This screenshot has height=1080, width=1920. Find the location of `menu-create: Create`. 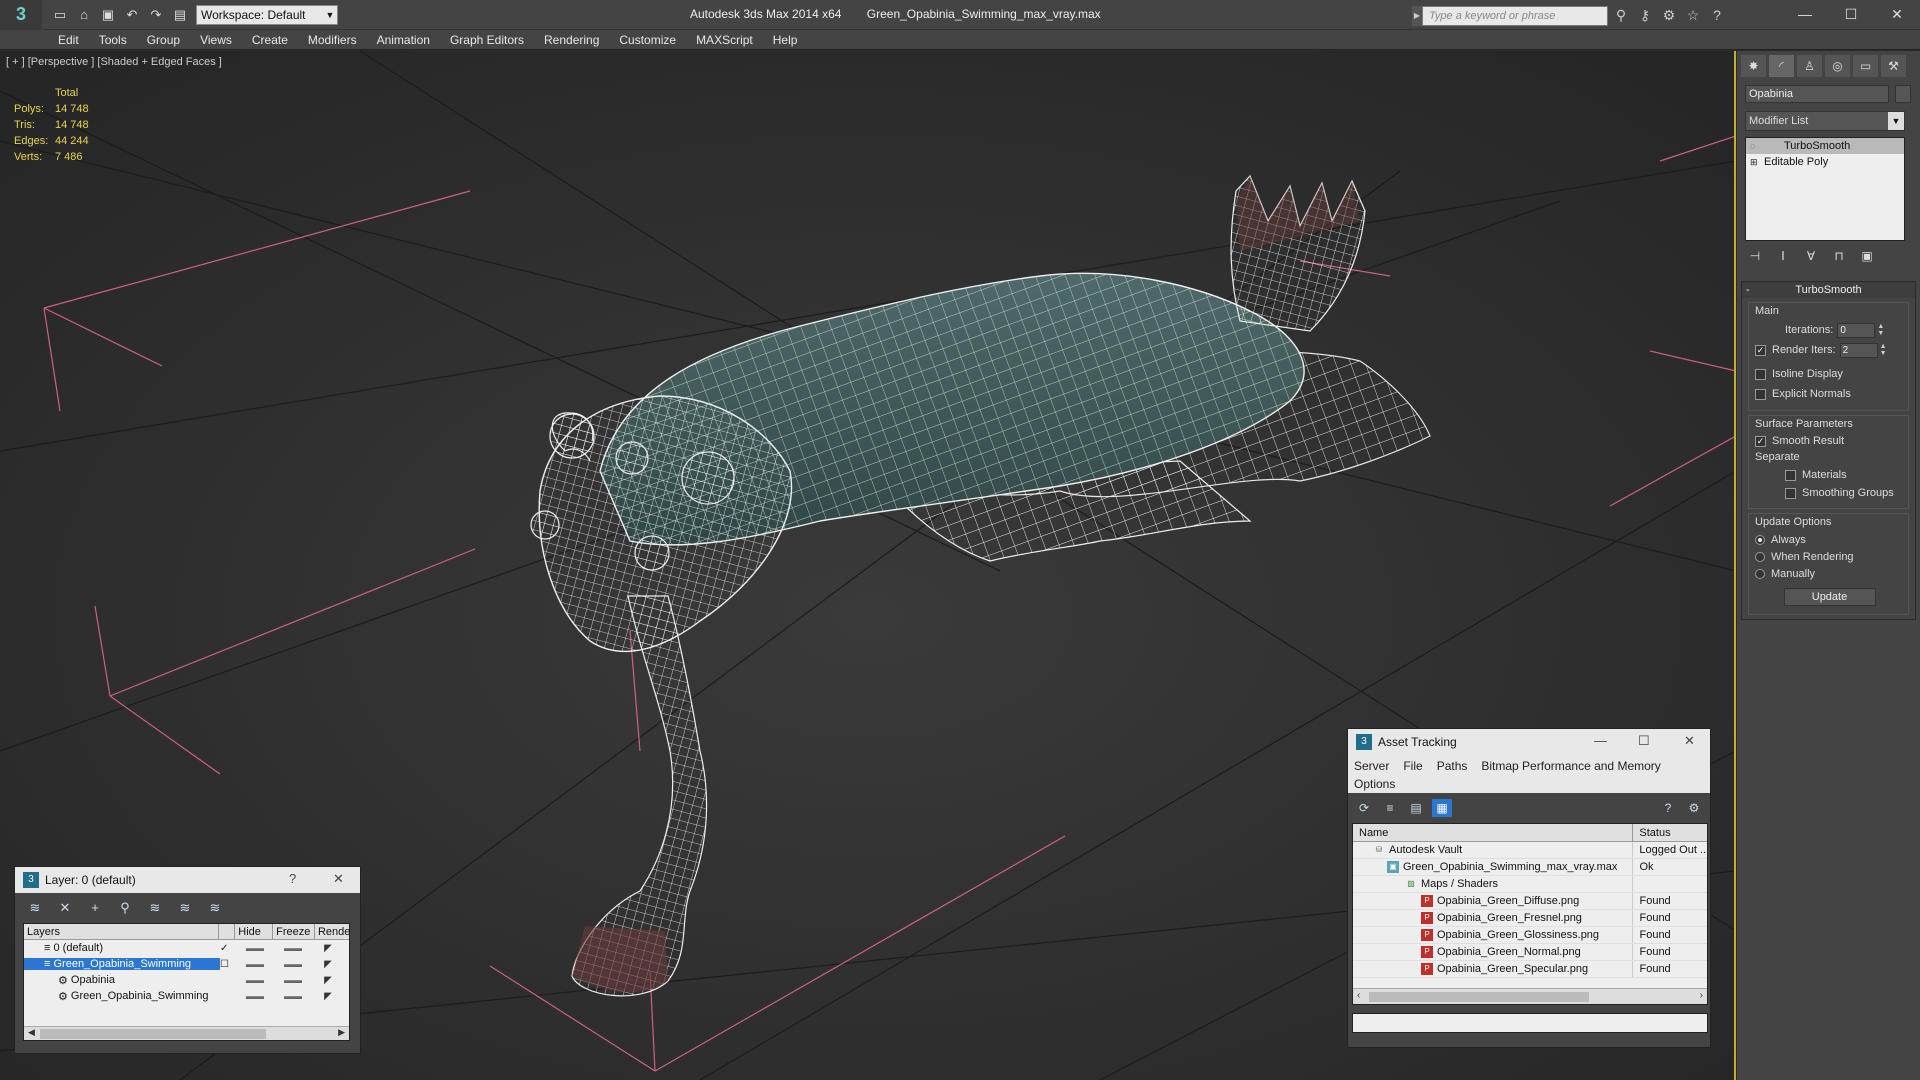

menu-create: Create is located at coordinates (270, 40).